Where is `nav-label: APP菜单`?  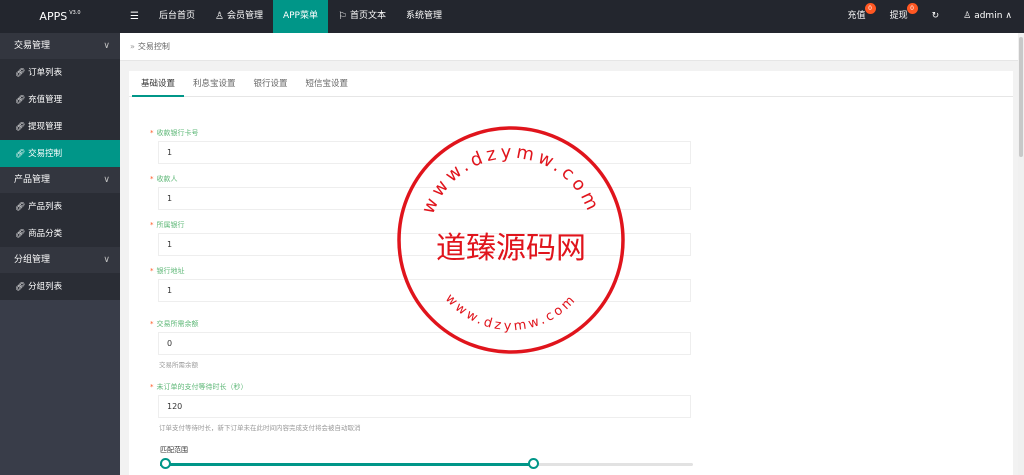 nav-label: APP菜单 is located at coordinates (300, 16).